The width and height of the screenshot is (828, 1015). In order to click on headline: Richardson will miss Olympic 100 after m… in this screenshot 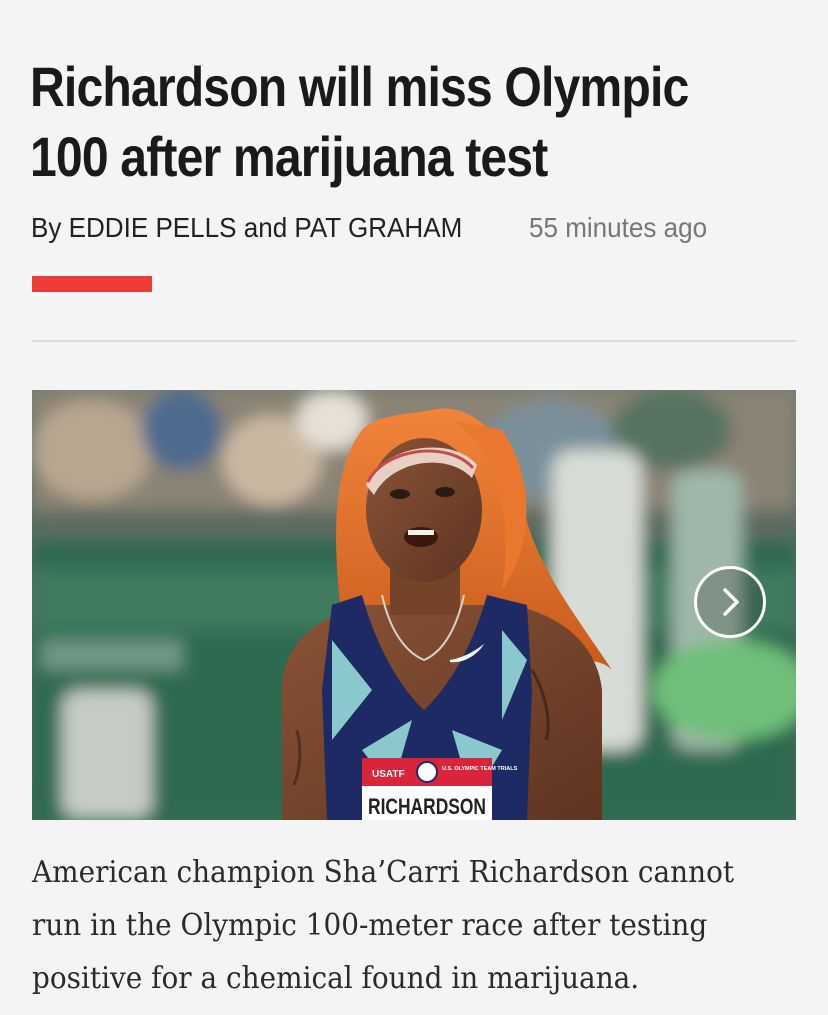, I will do `click(359, 121)`.